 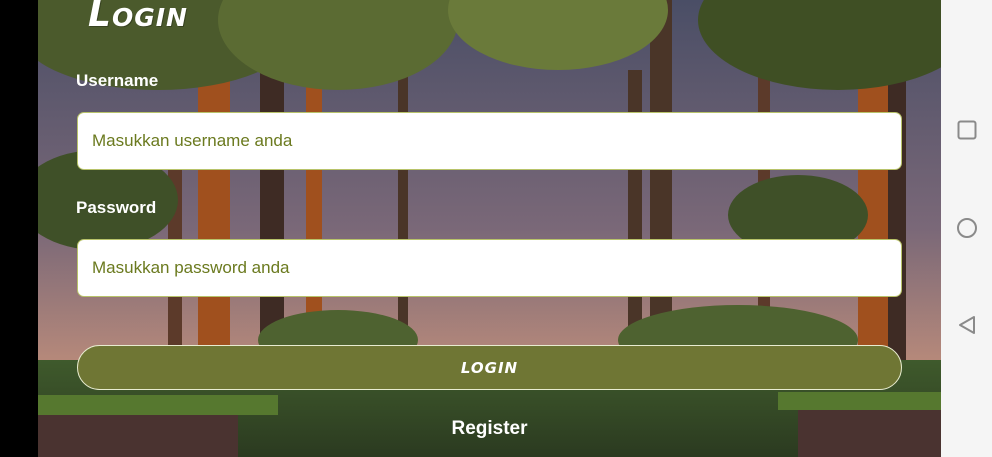 What do you see at coordinates (19, 228) in the screenshot?
I see `status-strip` at bounding box center [19, 228].